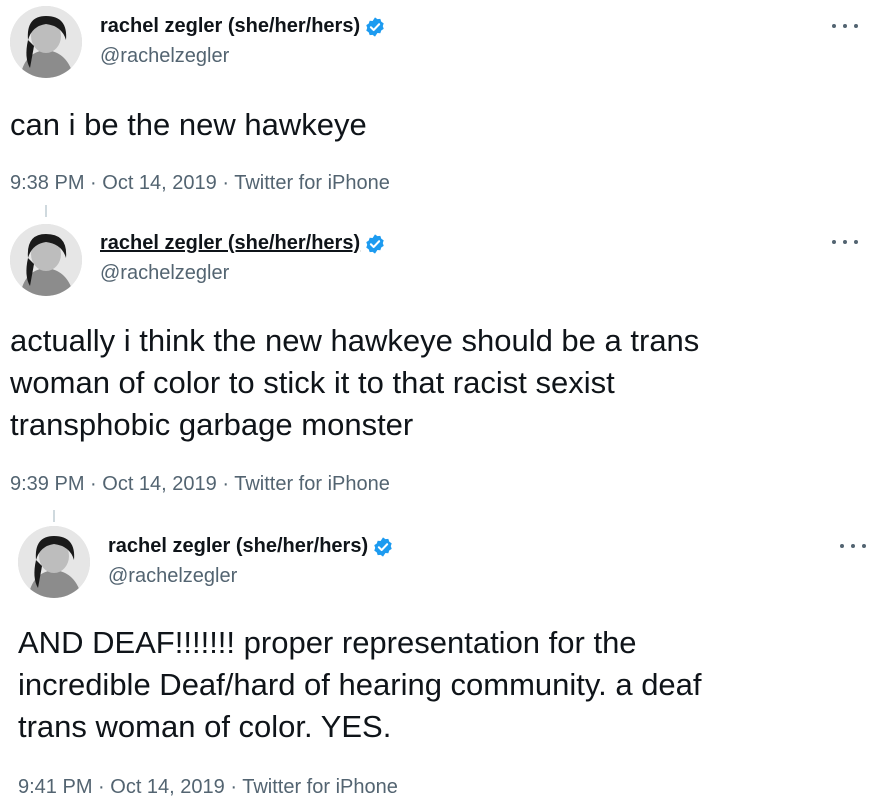 The height and width of the screenshot is (812, 883). Describe the element at coordinates (47, 484) in the screenshot. I see `tweet-time: 9:39 PM` at that location.